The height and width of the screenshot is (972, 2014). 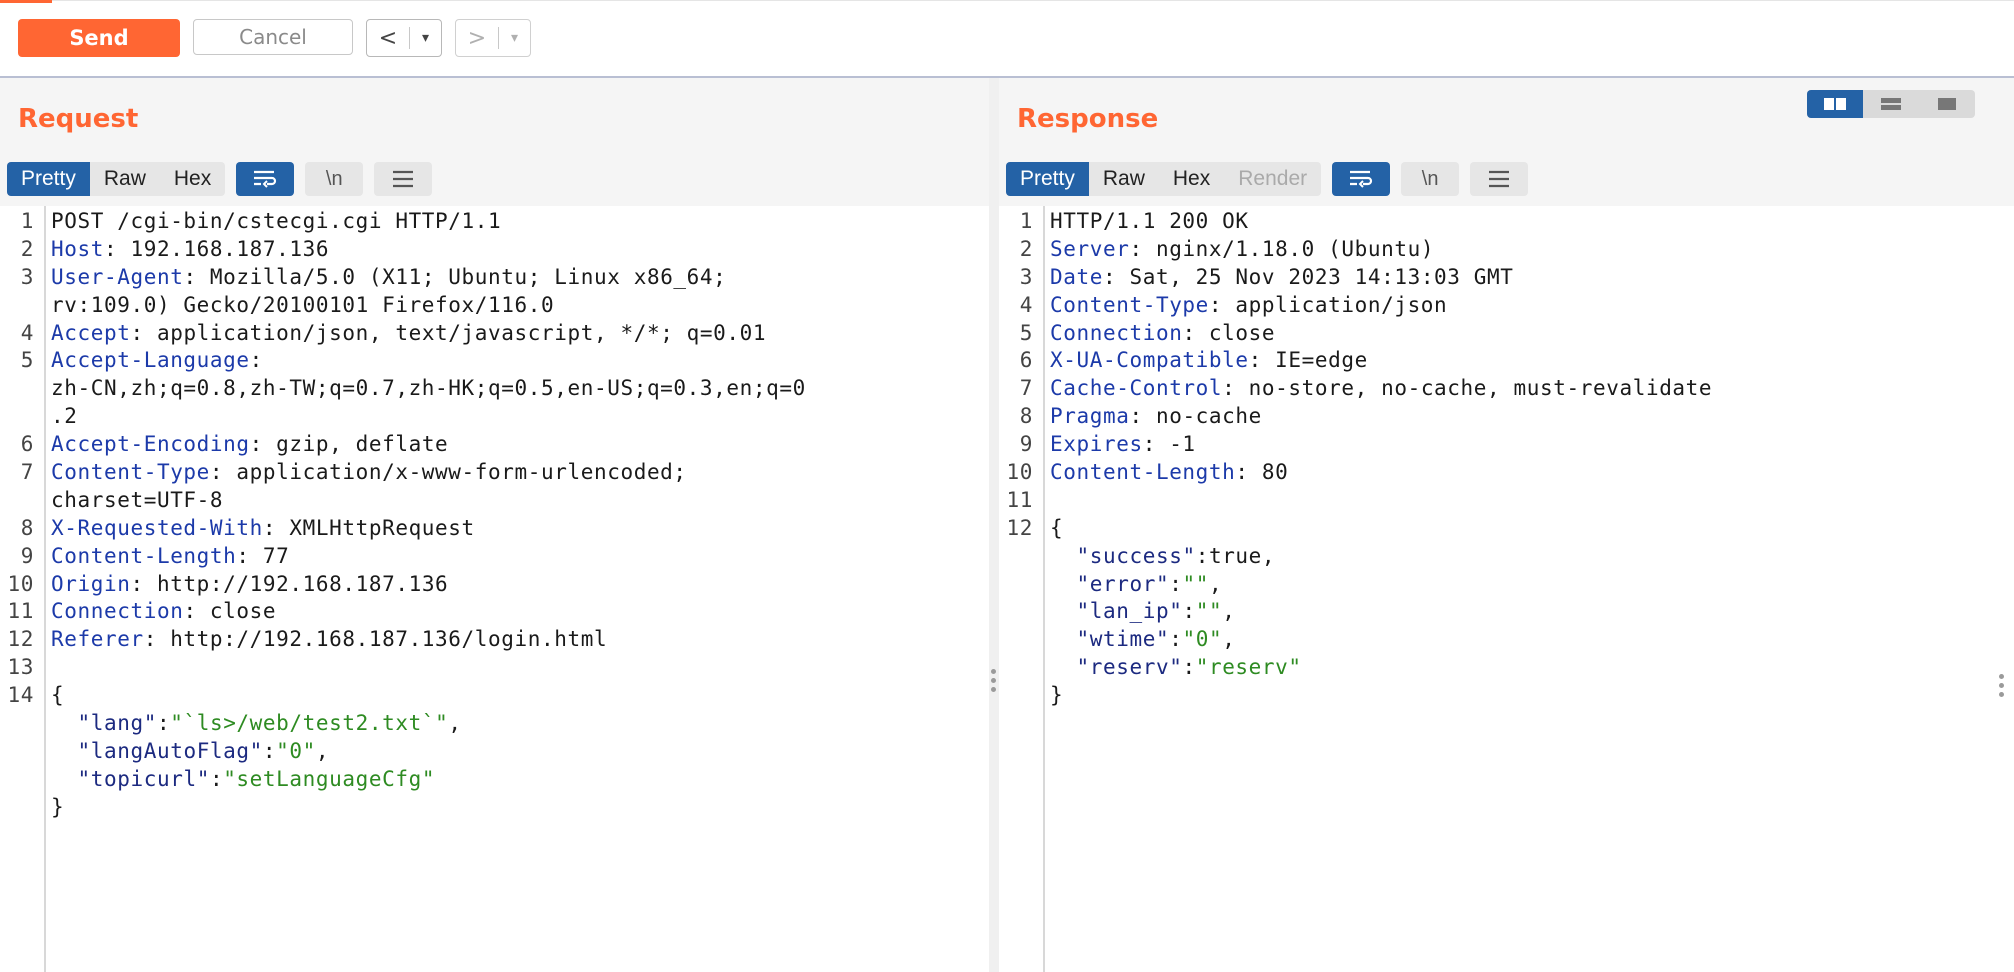 I want to click on code-token: : gzip, deflate, so click(x=349, y=444).